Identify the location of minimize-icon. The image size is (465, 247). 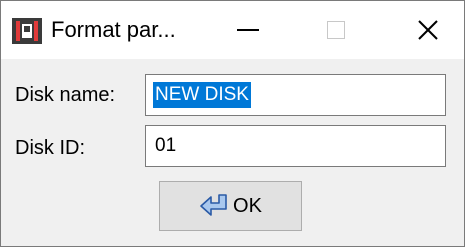
(248, 30).